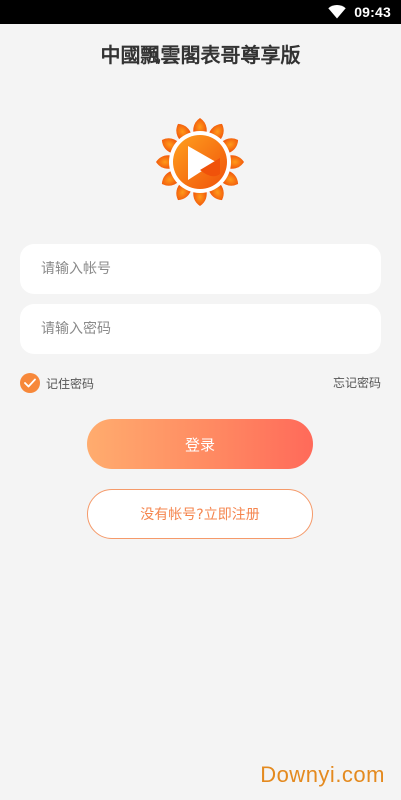 This screenshot has height=800, width=401. What do you see at coordinates (372, 12) in the screenshot?
I see `status-time: 09:43` at bounding box center [372, 12].